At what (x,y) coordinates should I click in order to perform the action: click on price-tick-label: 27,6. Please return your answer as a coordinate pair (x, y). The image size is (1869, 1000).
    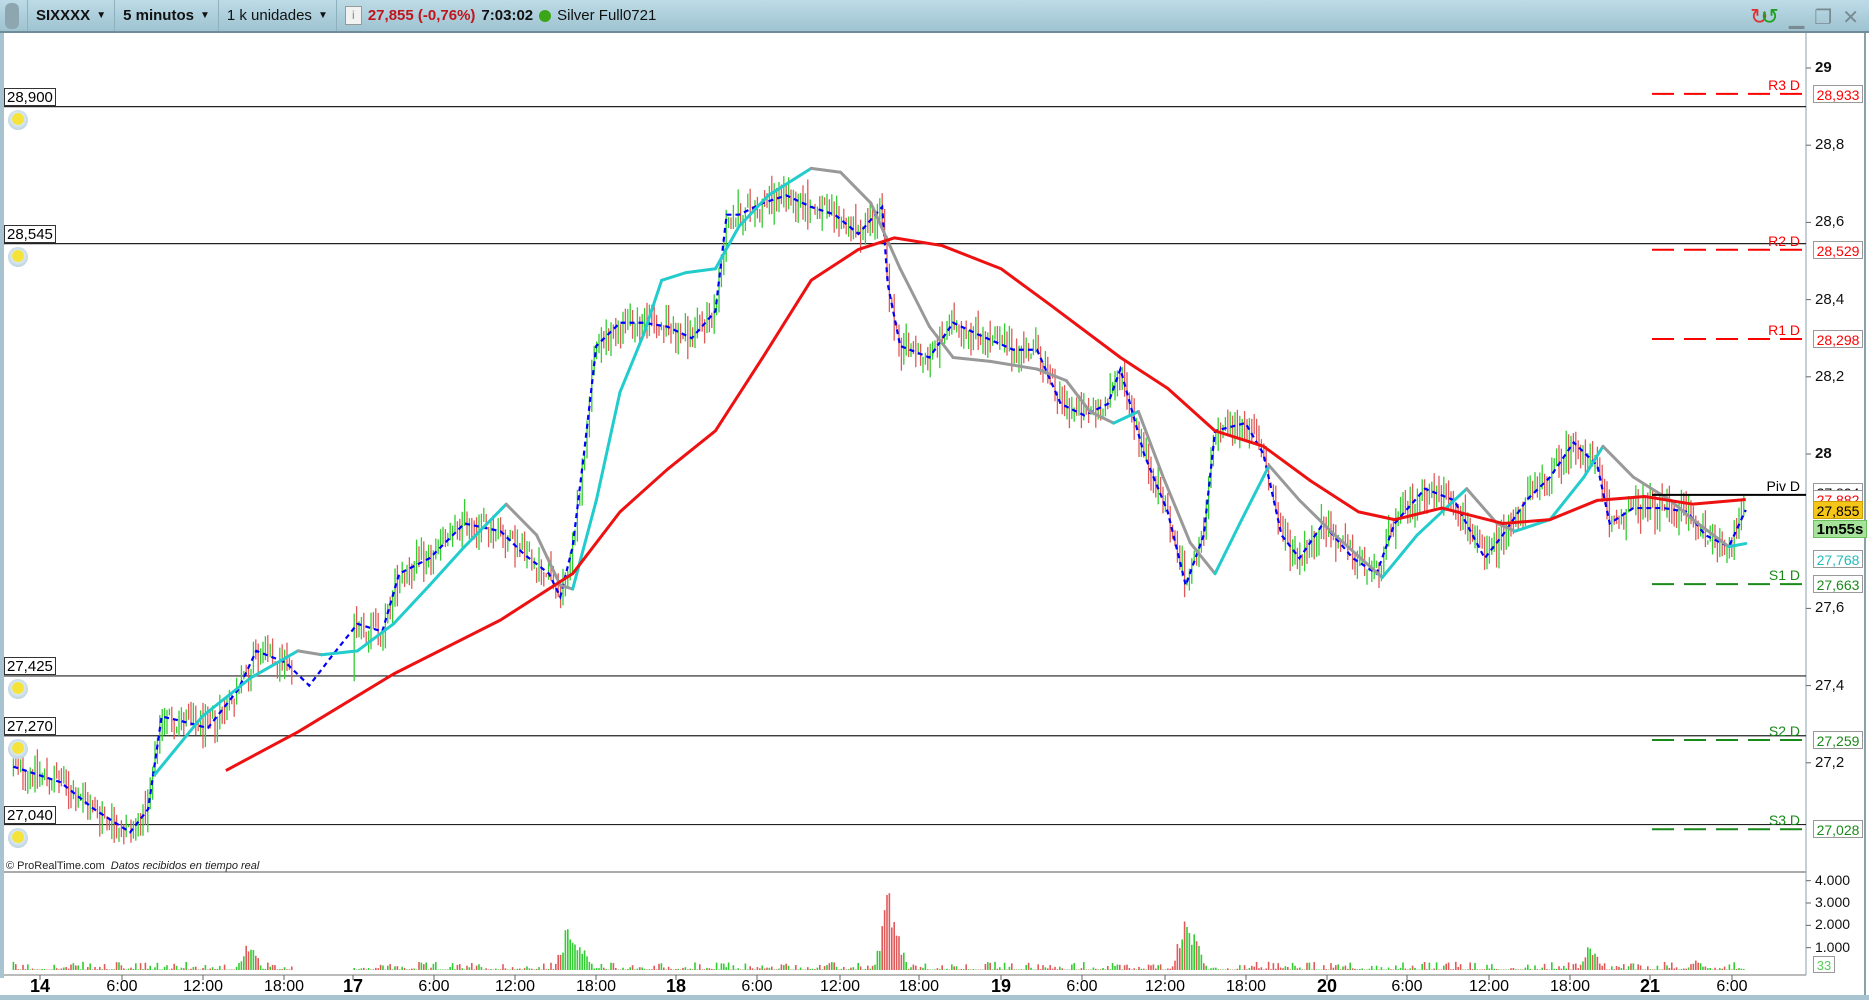
    Looking at the image, I should click on (1830, 608).